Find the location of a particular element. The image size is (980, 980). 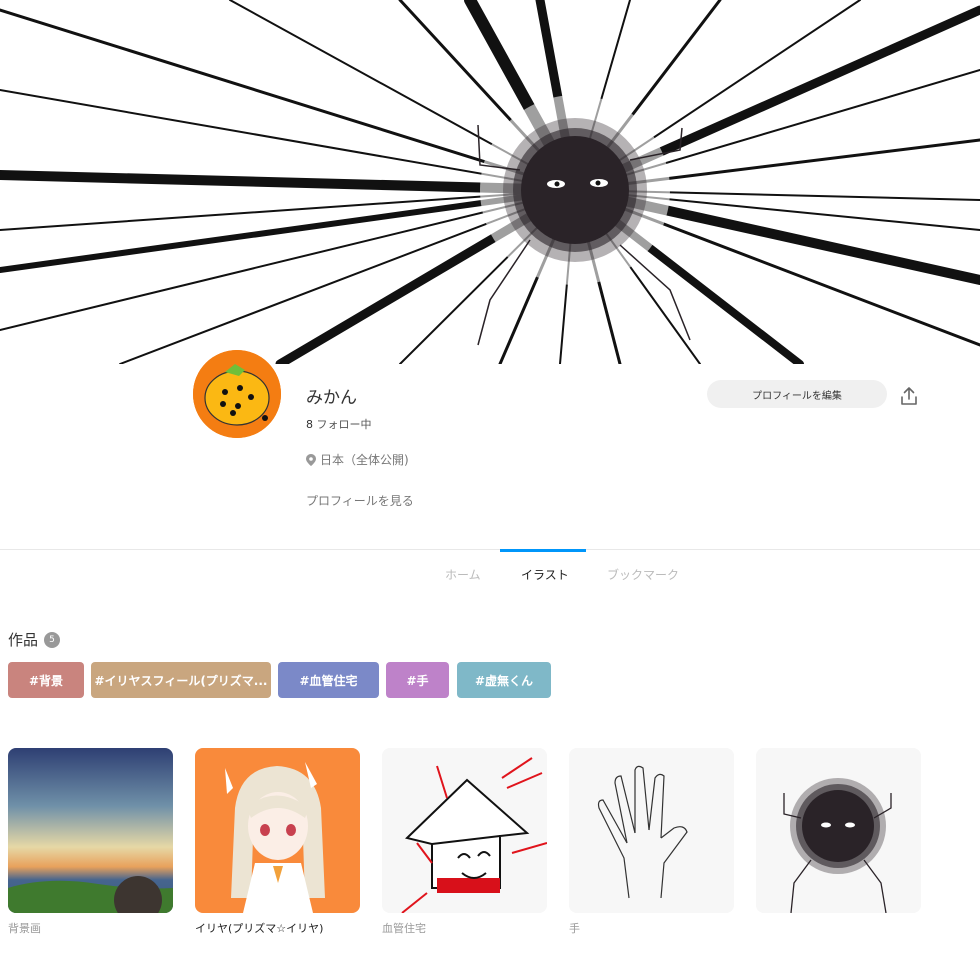

works-title: 作品 is located at coordinates (23, 640).